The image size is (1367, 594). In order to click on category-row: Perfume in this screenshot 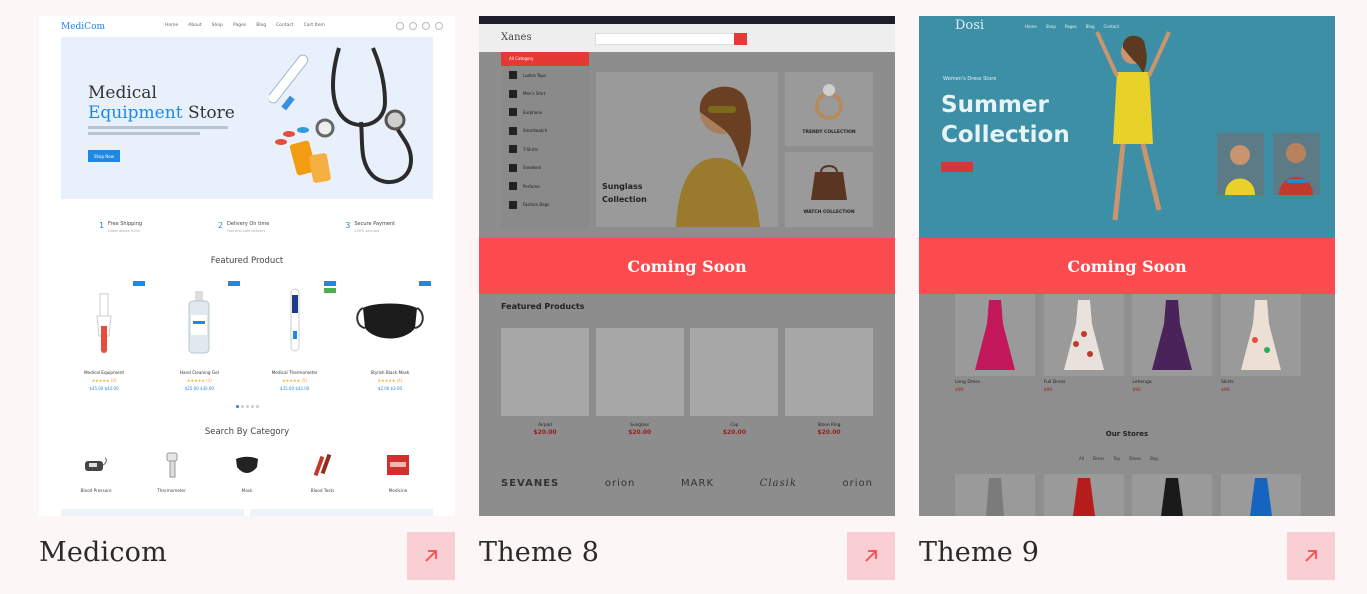, I will do `click(545, 186)`.